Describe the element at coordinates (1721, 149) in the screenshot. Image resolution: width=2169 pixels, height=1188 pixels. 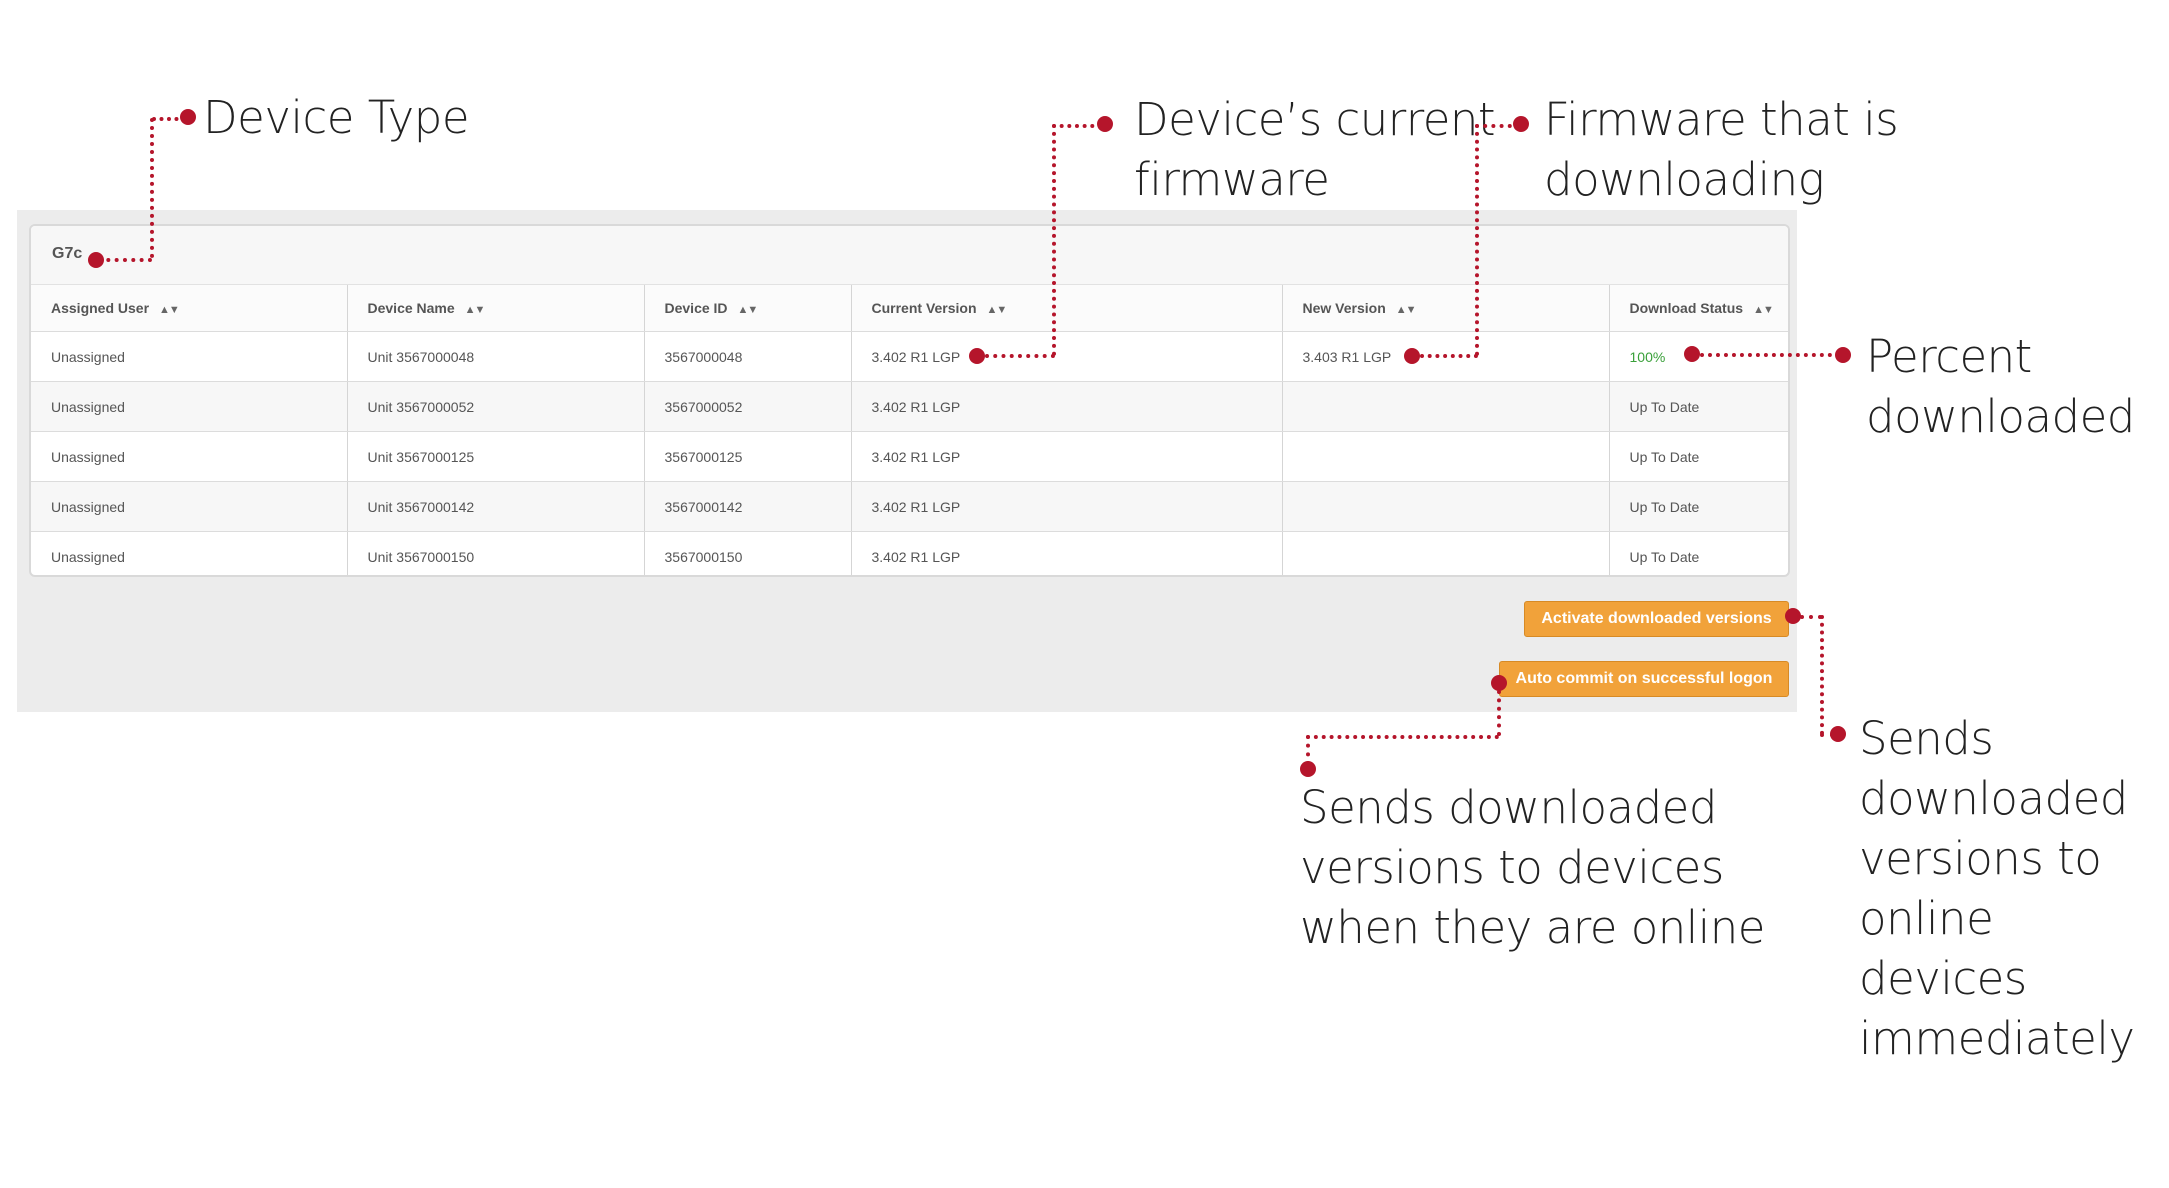
I see `annotation-downloading-firmware: Firmware that is downloading` at that location.